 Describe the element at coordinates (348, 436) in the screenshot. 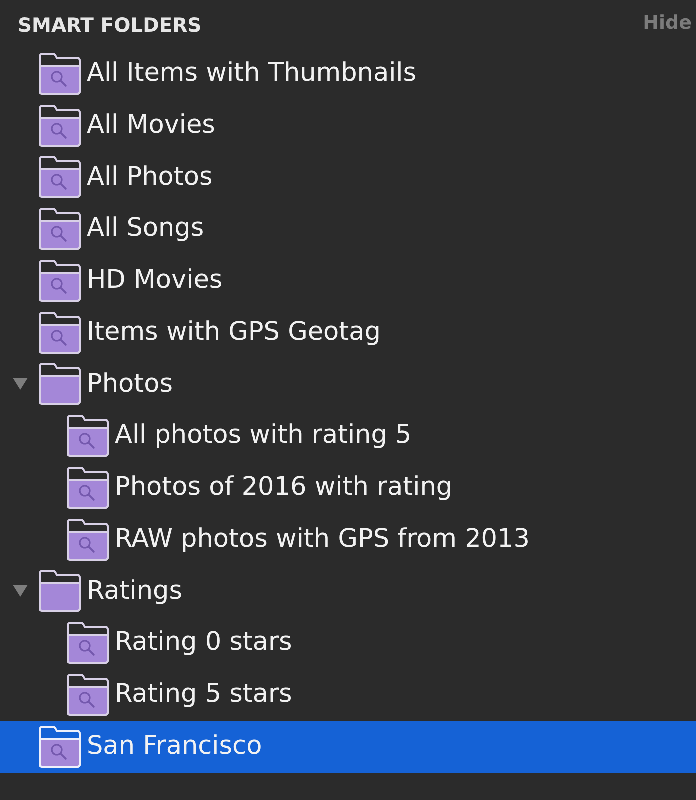

I see `sidebar-item: All photos with rating 5` at that location.